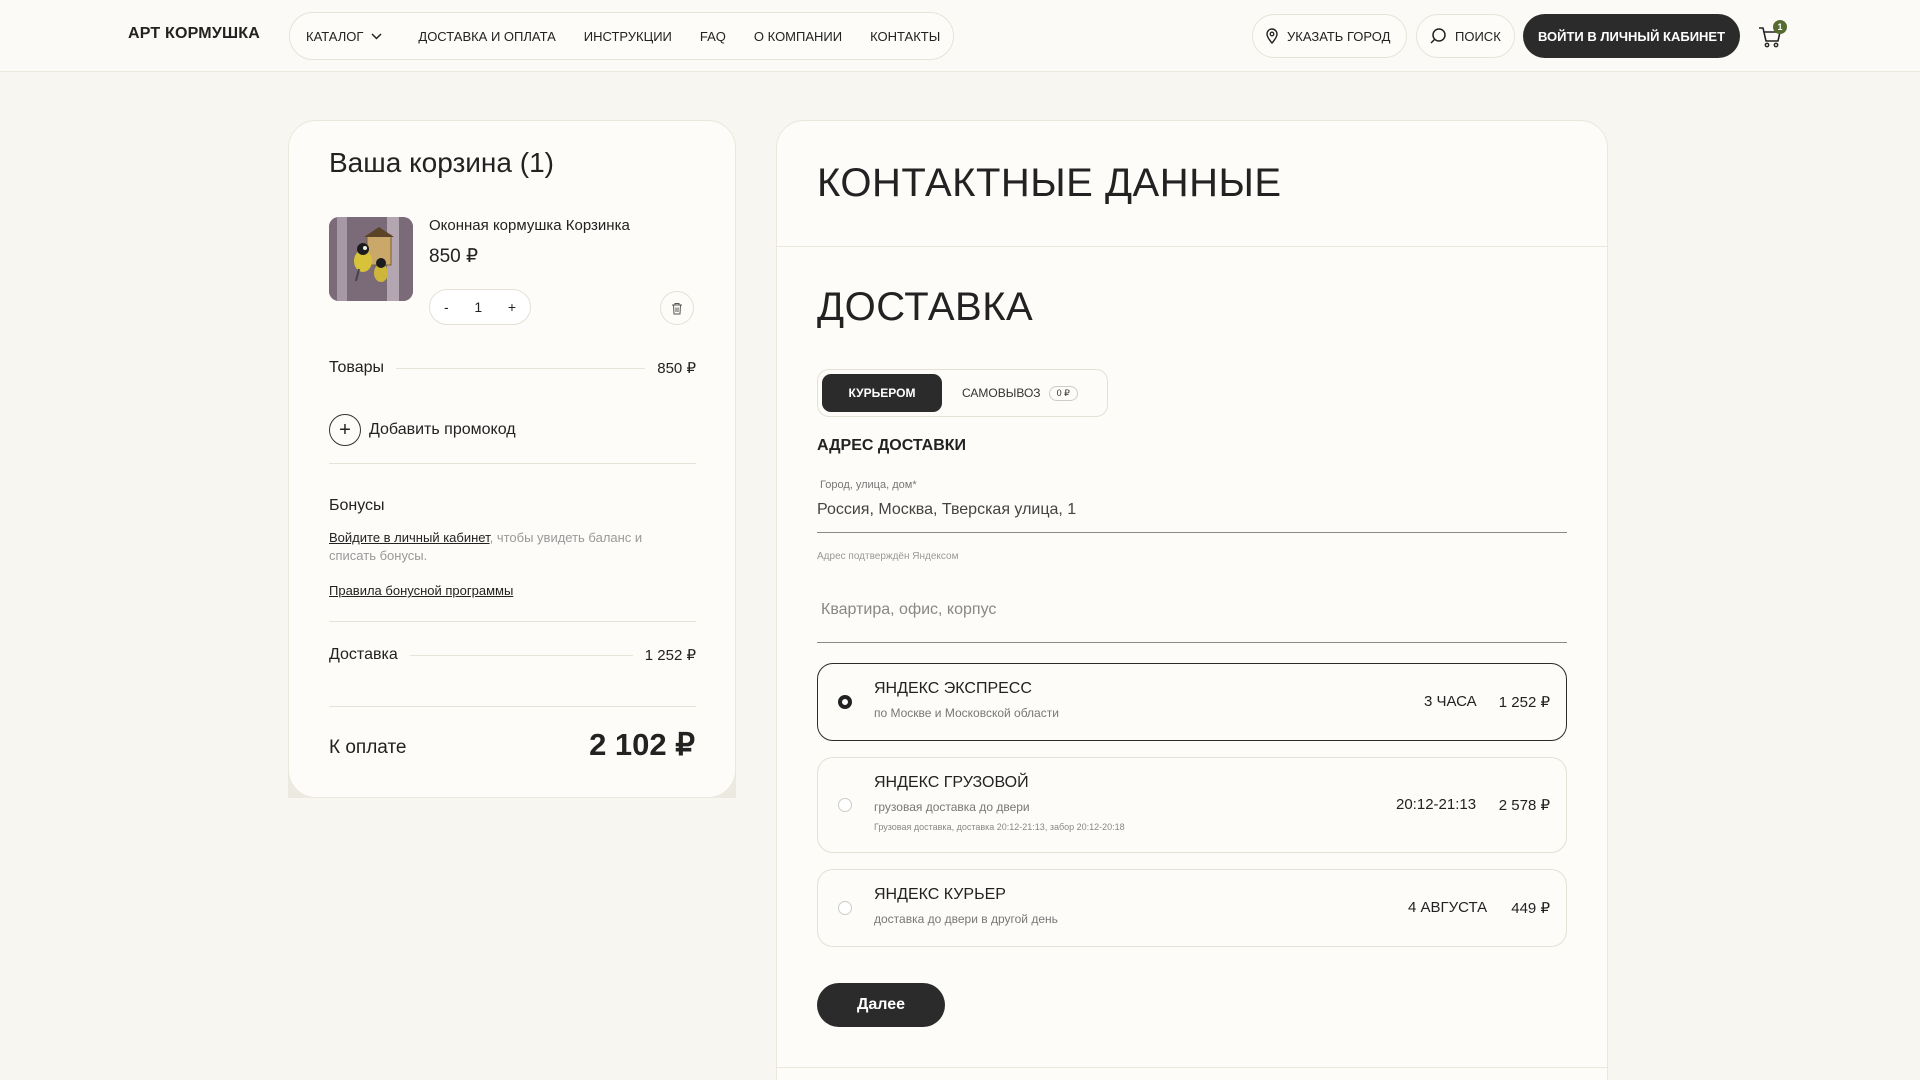 Image resolution: width=1920 pixels, height=1080 pixels. I want to click on delivery-cost-row: Доставка 1 252 ₽, so click(512, 655).